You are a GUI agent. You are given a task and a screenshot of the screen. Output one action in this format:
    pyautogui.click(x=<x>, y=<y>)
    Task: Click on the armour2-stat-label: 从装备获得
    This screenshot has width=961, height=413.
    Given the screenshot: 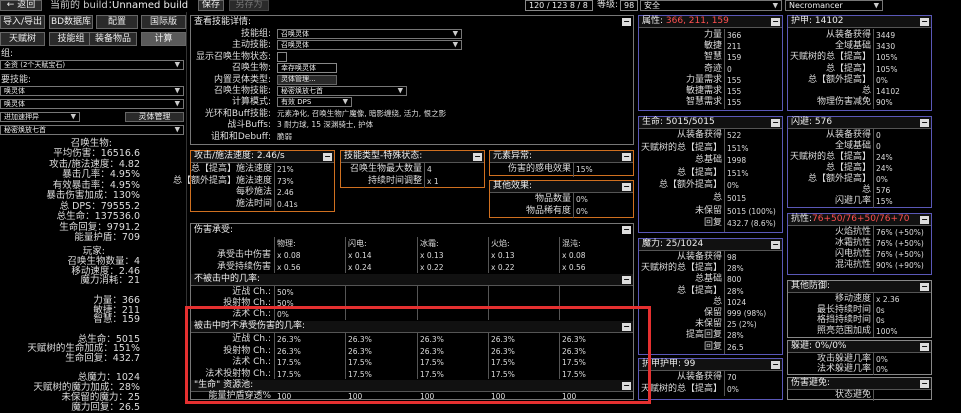 What is the action you would take?
    pyautogui.click(x=699, y=377)
    